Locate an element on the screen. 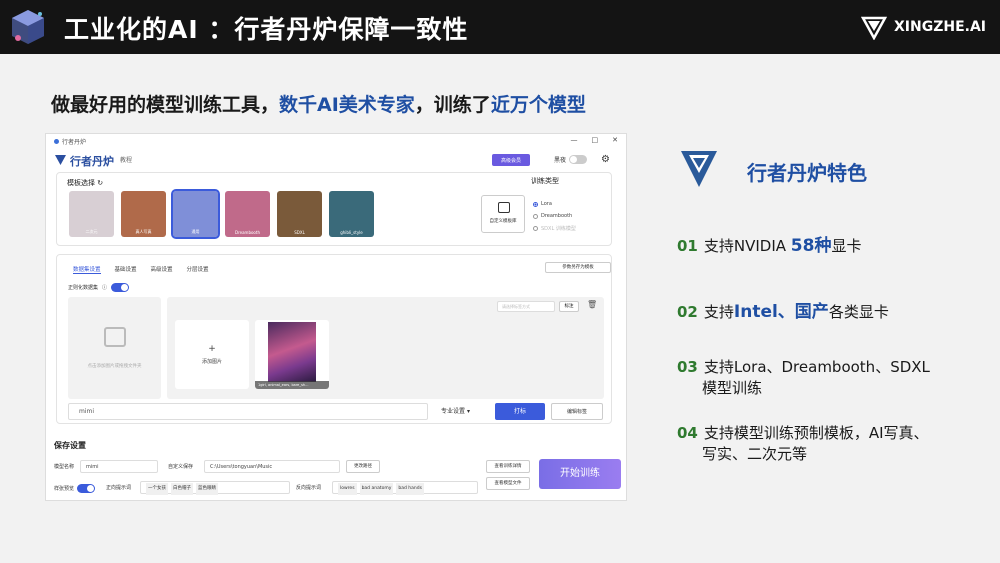  negative-prompt-label: 反向提示词 is located at coordinates (309, 488).